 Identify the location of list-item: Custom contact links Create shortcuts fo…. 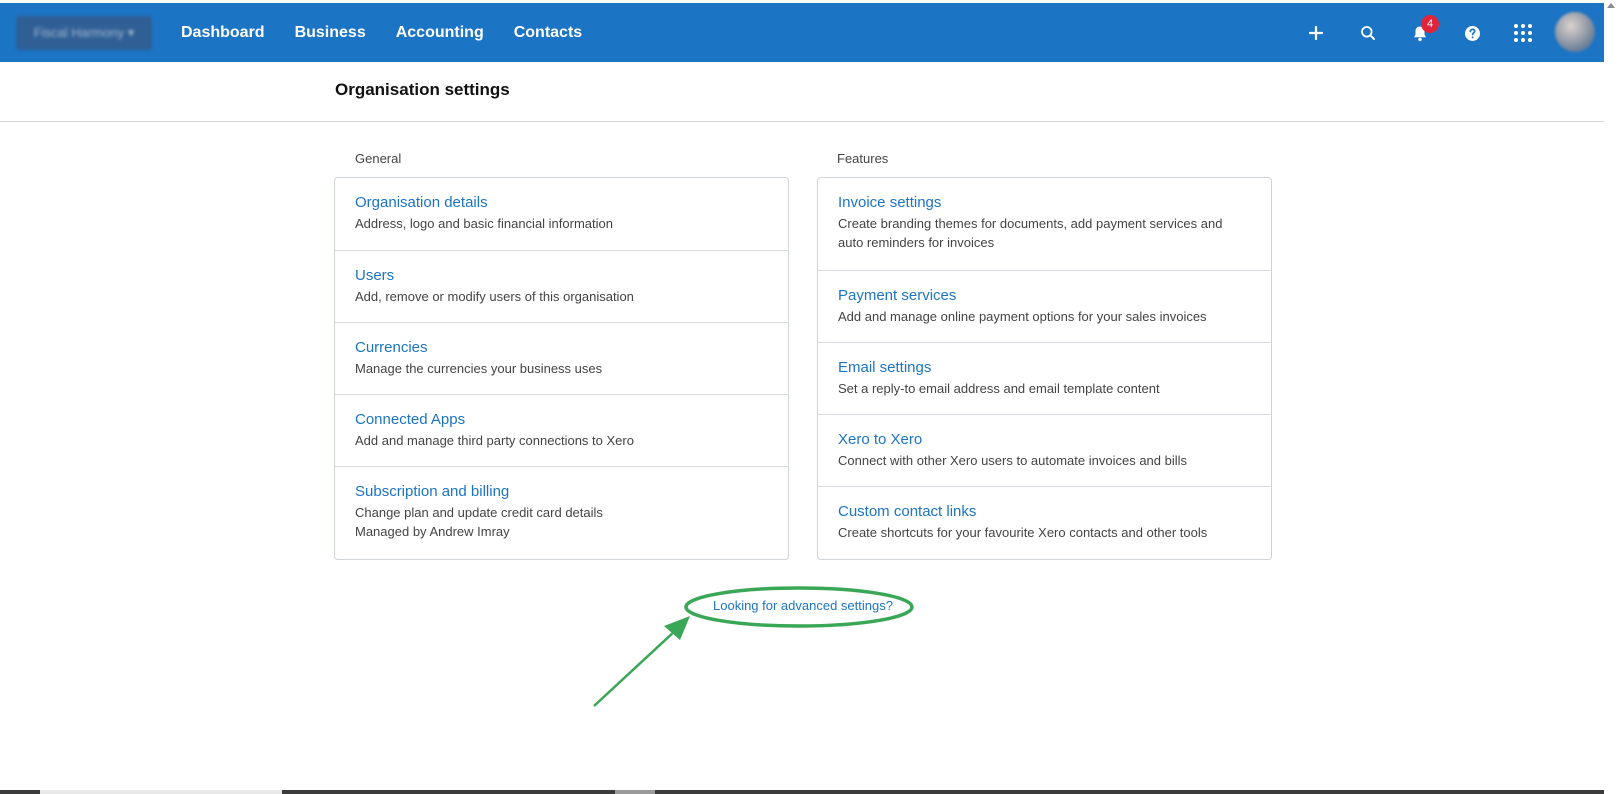
(1044, 522).